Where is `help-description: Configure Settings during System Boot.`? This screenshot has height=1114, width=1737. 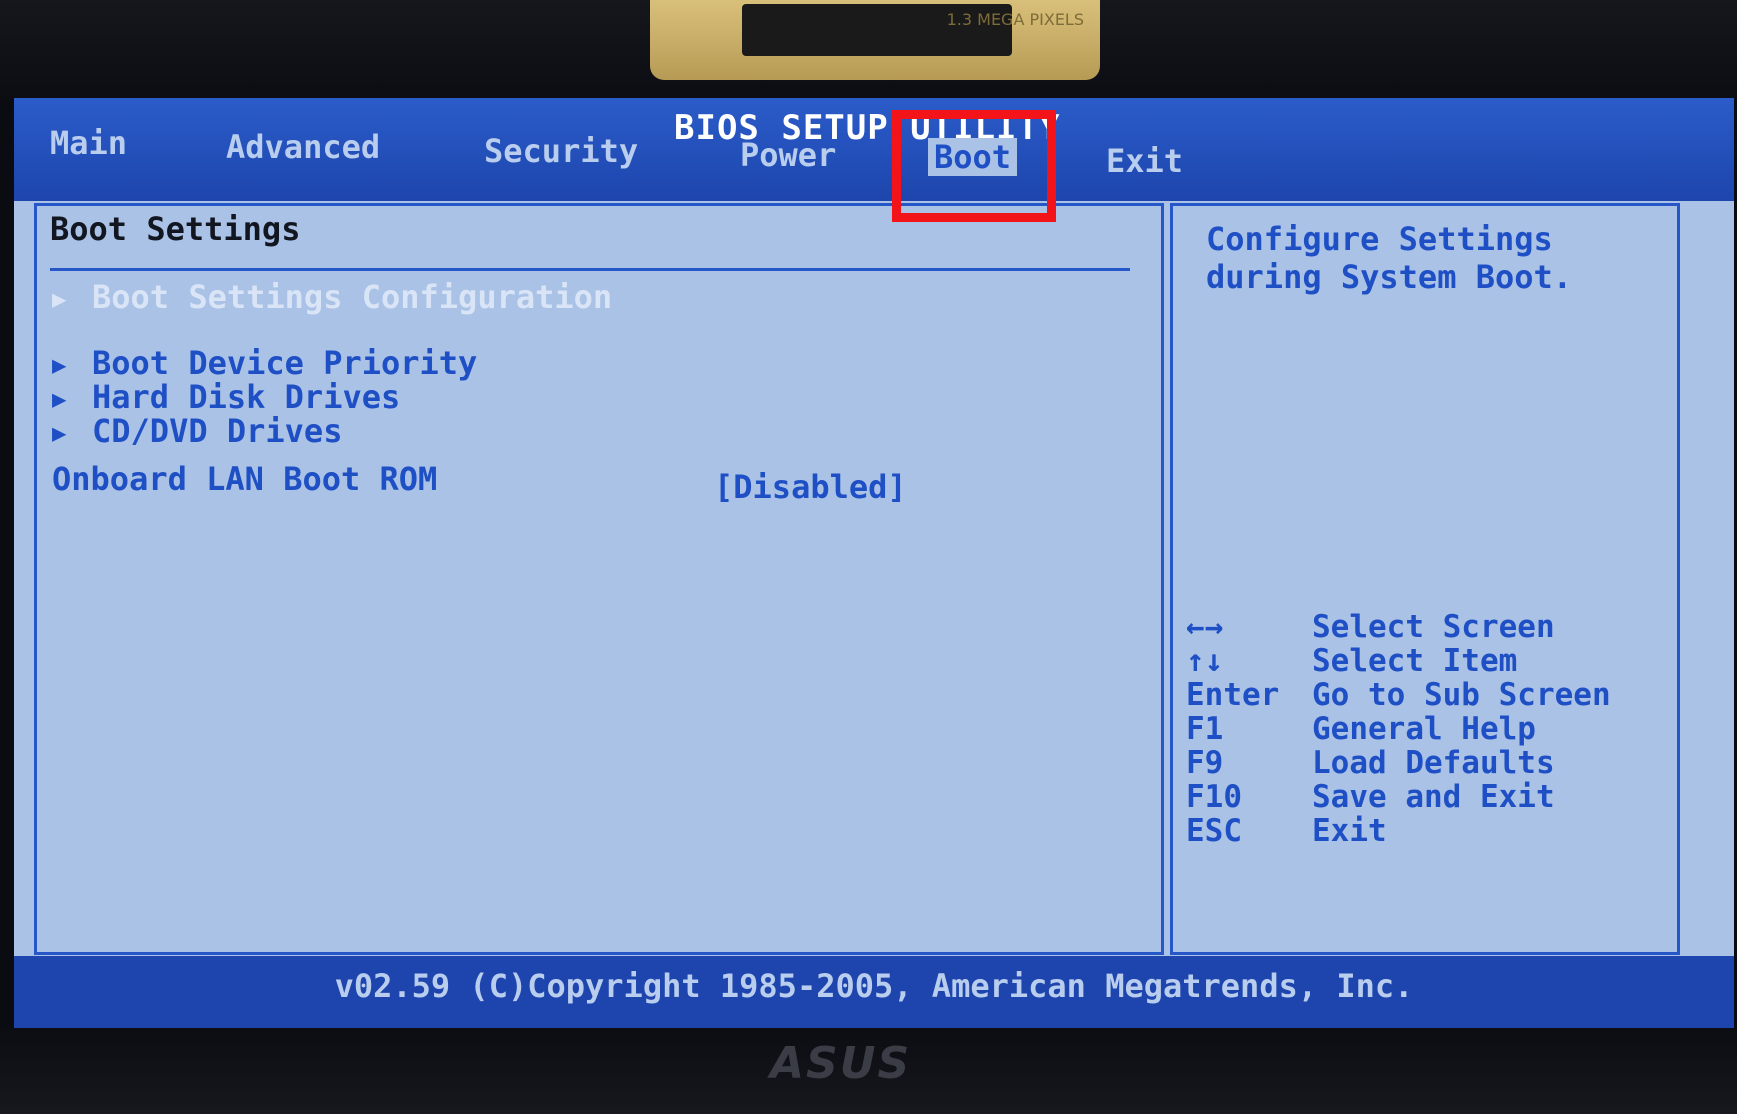 help-description: Configure Settings during System Boot. is located at coordinates (1389, 258).